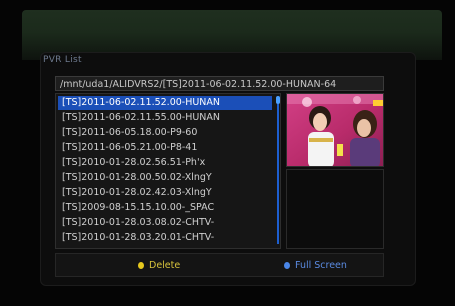  Describe the element at coordinates (219, 265) in the screenshot. I see `footer-hints: Delete Full Screen` at that location.